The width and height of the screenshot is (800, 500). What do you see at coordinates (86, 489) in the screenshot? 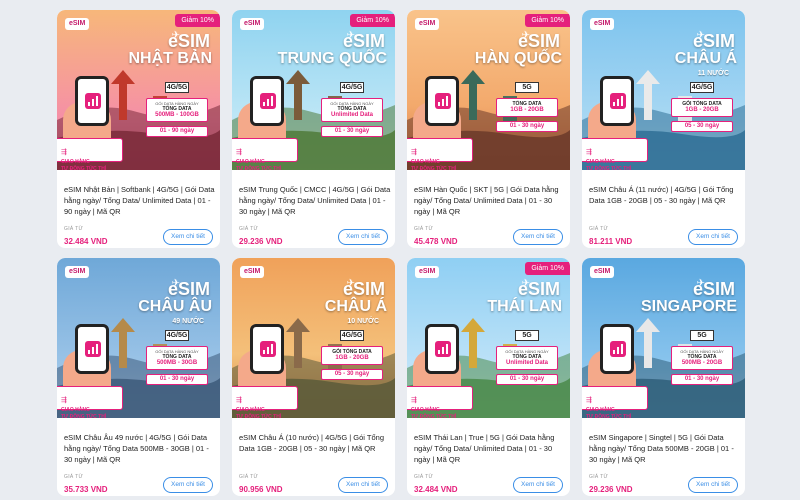
I see `price: 35.733 VND` at bounding box center [86, 489].